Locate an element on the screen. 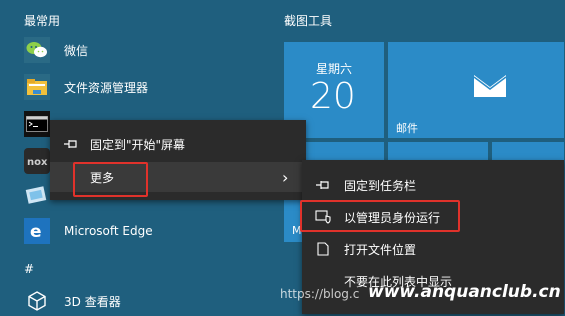  submenu-label-pin-taskbar: 固定到任务栏 is located at coordinates (380, 185).